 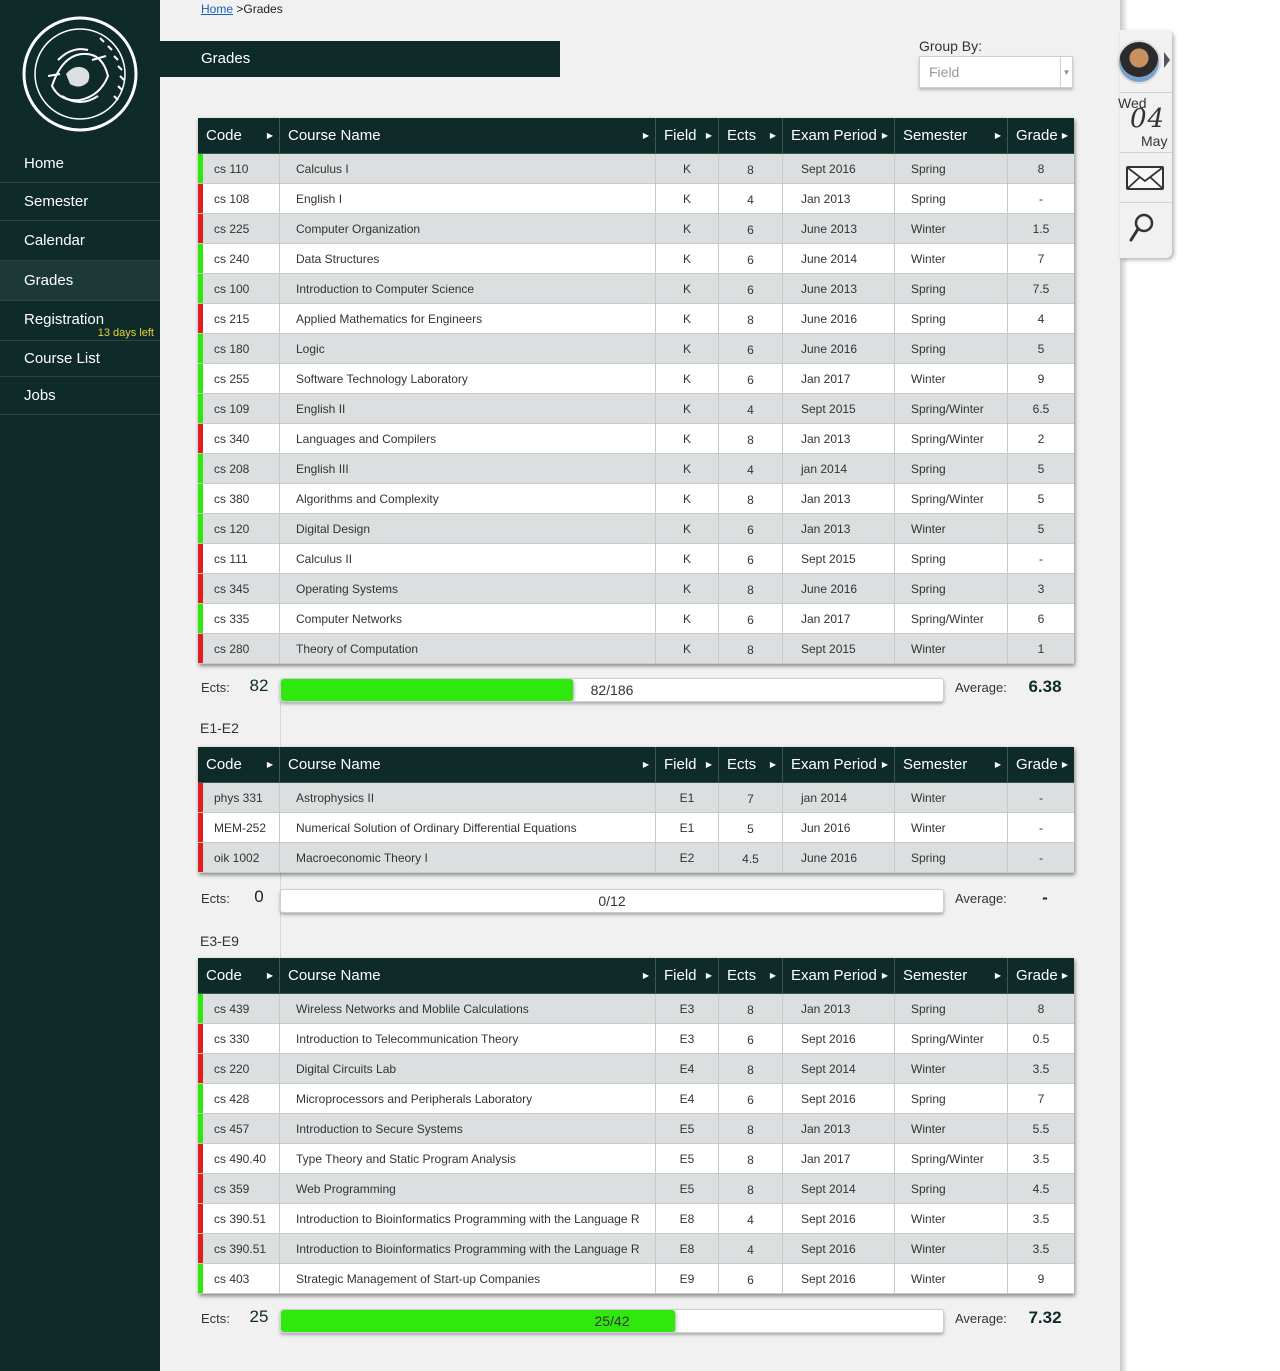 What do you see at coordinates (217, 9) in the screenshot?
I see `breadcrumb-home-link: Home` at bounding box center [217, 9].